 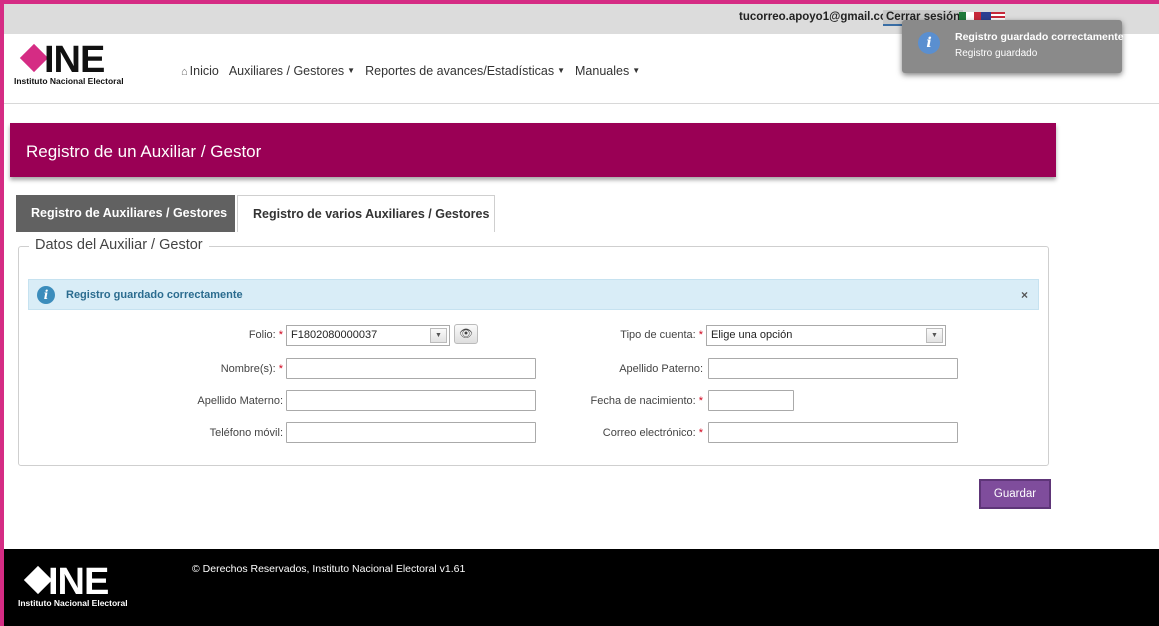 I want to click on tab-registro-individual: Registro de Auxiliares / Gestores, so click(x=125, y=213).